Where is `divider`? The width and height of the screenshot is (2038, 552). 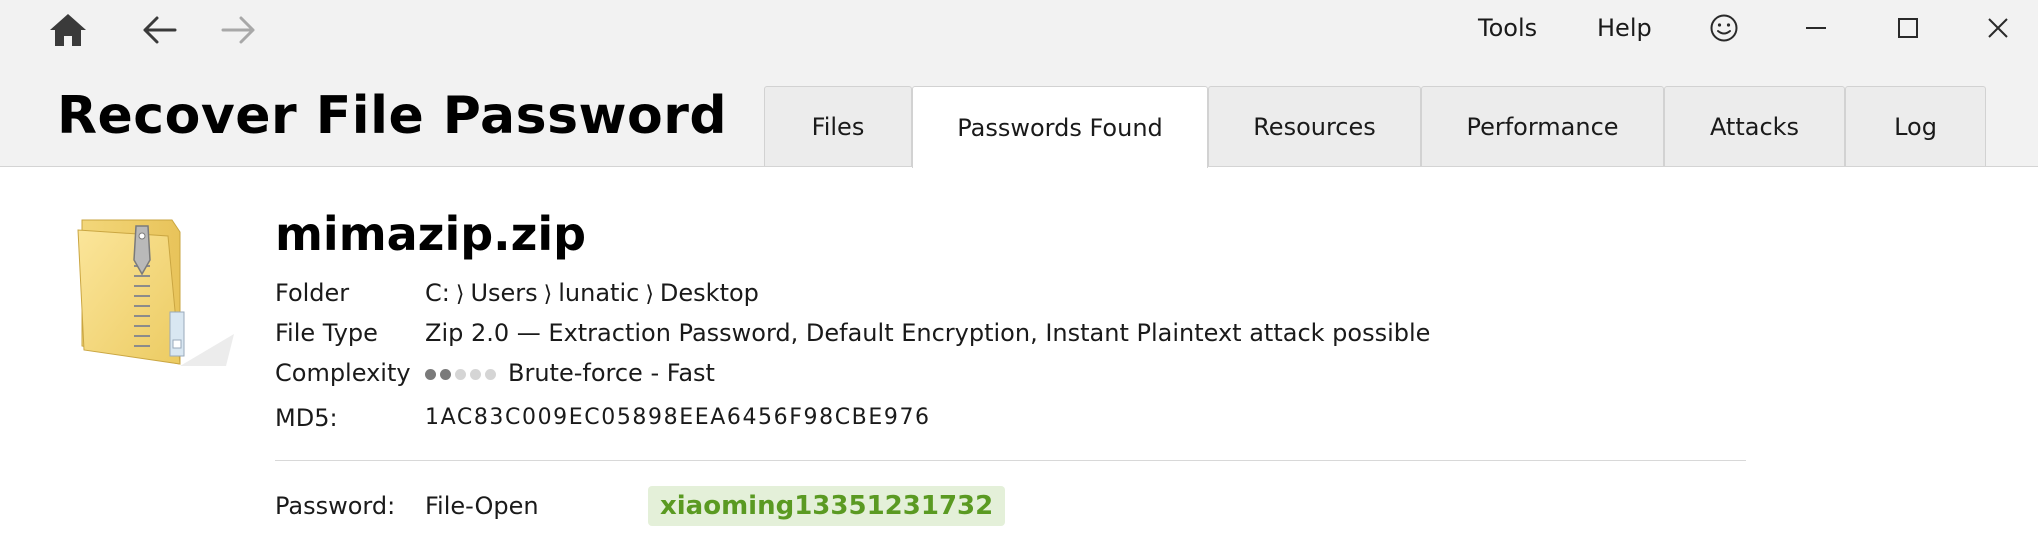
divider is located at coordinates (1010, 460).